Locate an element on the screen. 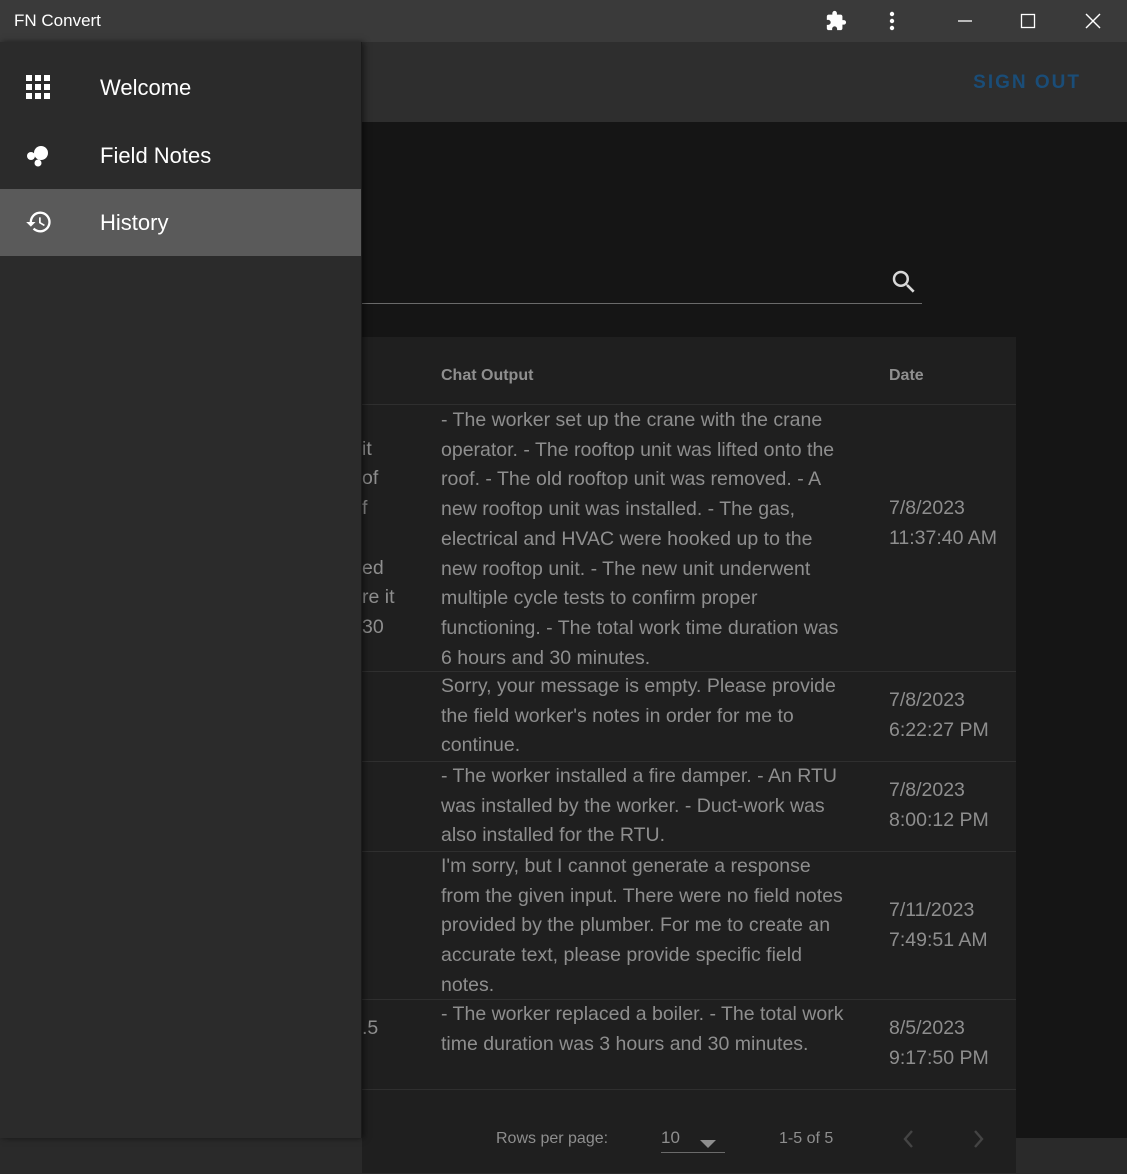 This screenshot has height=1174, width=1127. date-cell: 8/5/2023 9:17:50 PM is located at coordinates (939, 1043).